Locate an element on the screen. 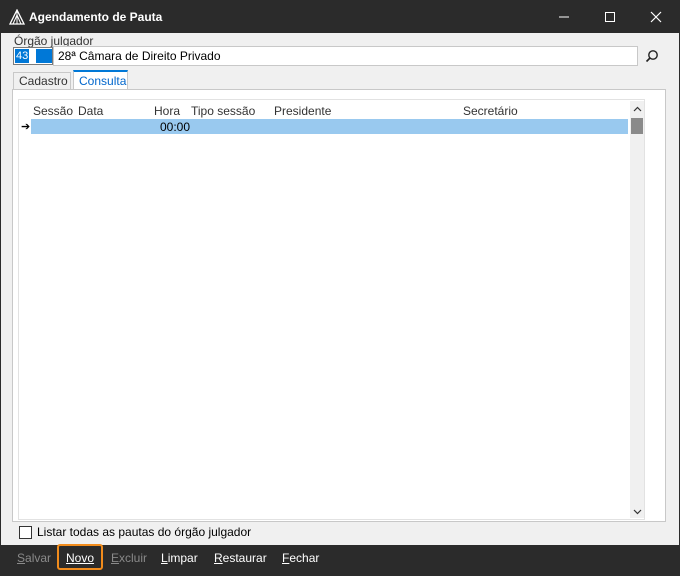 This screenshot has height=576, width=680. col-header-data: Data is located at coordinates (90, 111).